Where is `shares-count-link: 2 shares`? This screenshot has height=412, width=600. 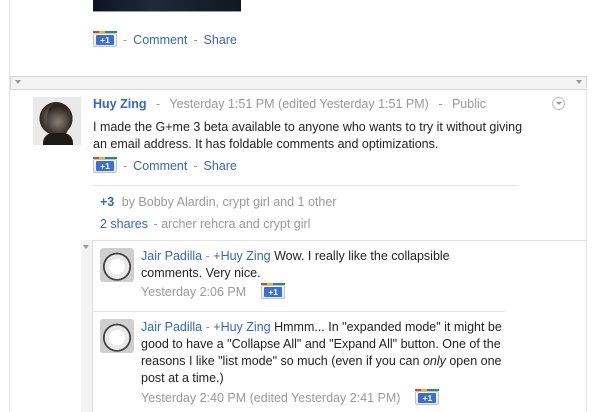
shares-count-link: 2 shares is located at coordinates (124, 224).